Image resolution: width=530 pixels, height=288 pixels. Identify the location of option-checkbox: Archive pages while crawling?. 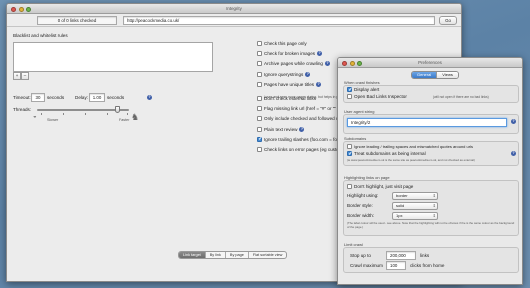
(293, 64).